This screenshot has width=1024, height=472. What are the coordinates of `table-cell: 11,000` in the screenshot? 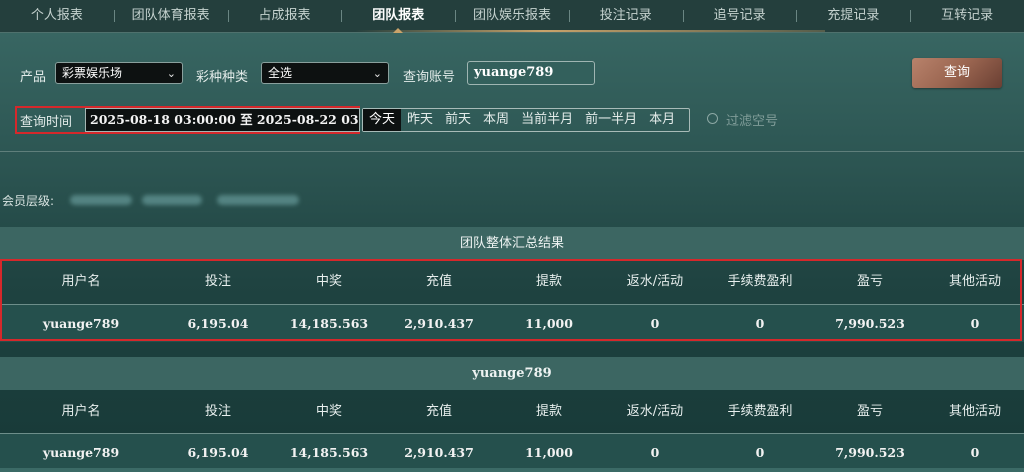 It's located at (549, 452).